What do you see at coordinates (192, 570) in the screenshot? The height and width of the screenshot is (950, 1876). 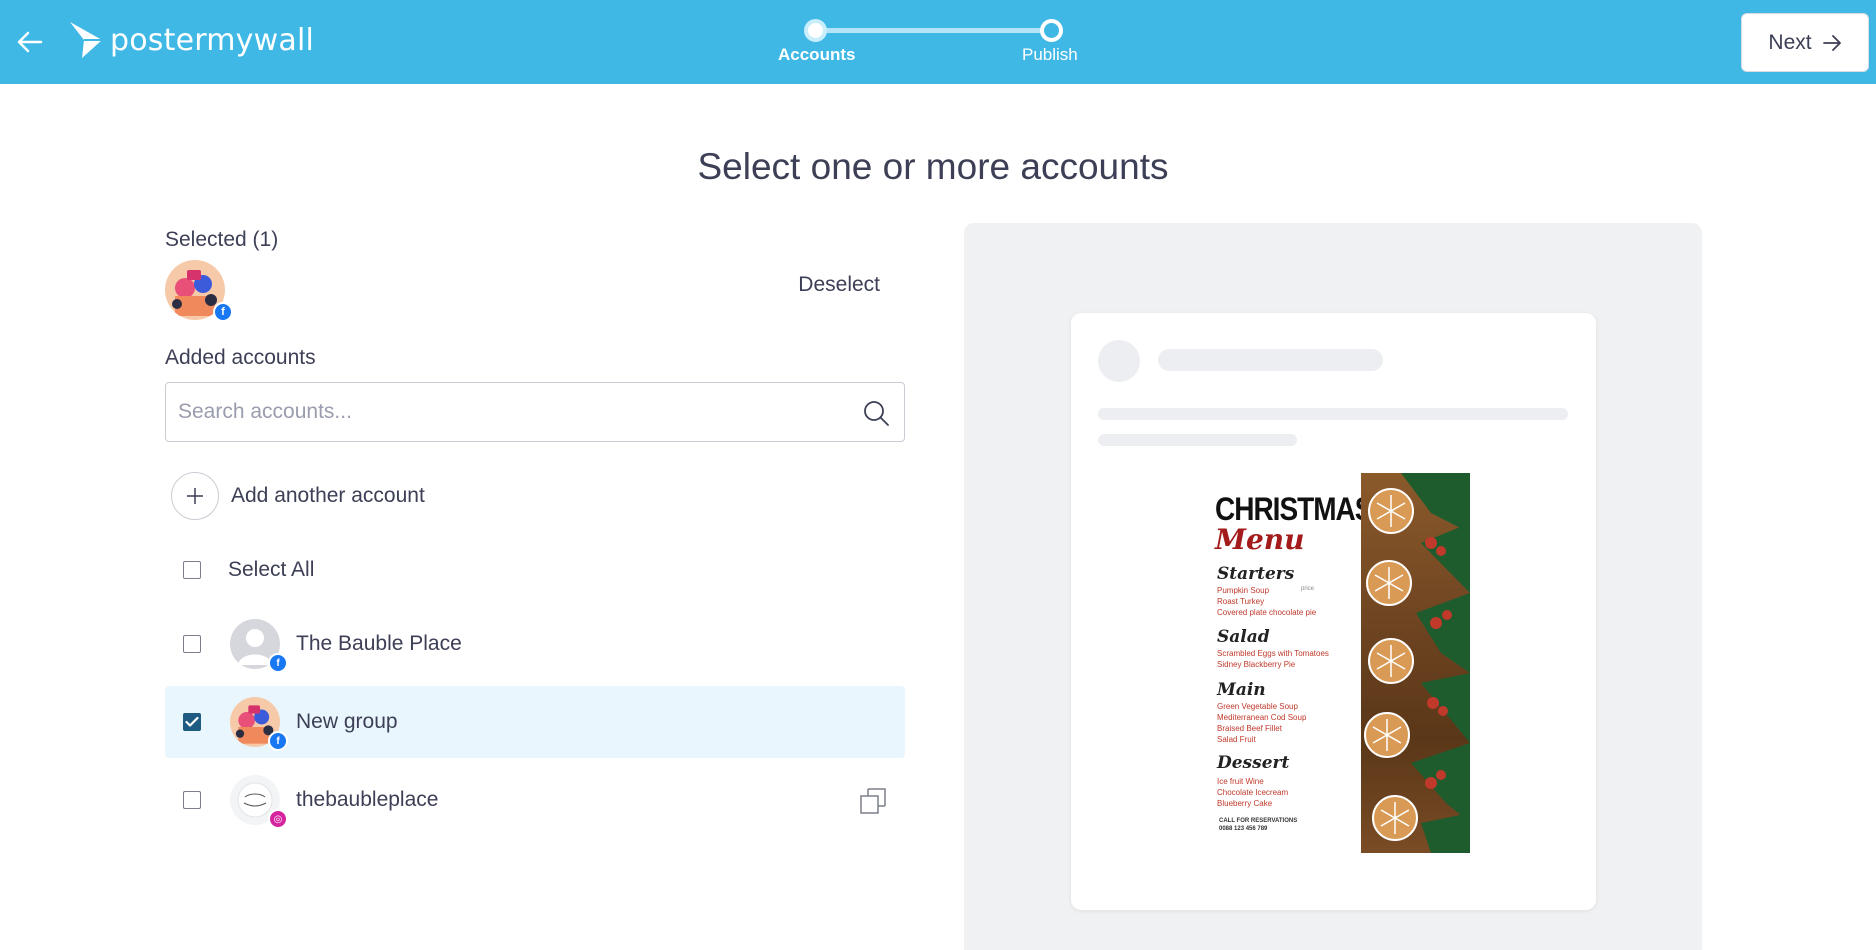 I see `select-all-checkbox` at bounding box center [192, 570].